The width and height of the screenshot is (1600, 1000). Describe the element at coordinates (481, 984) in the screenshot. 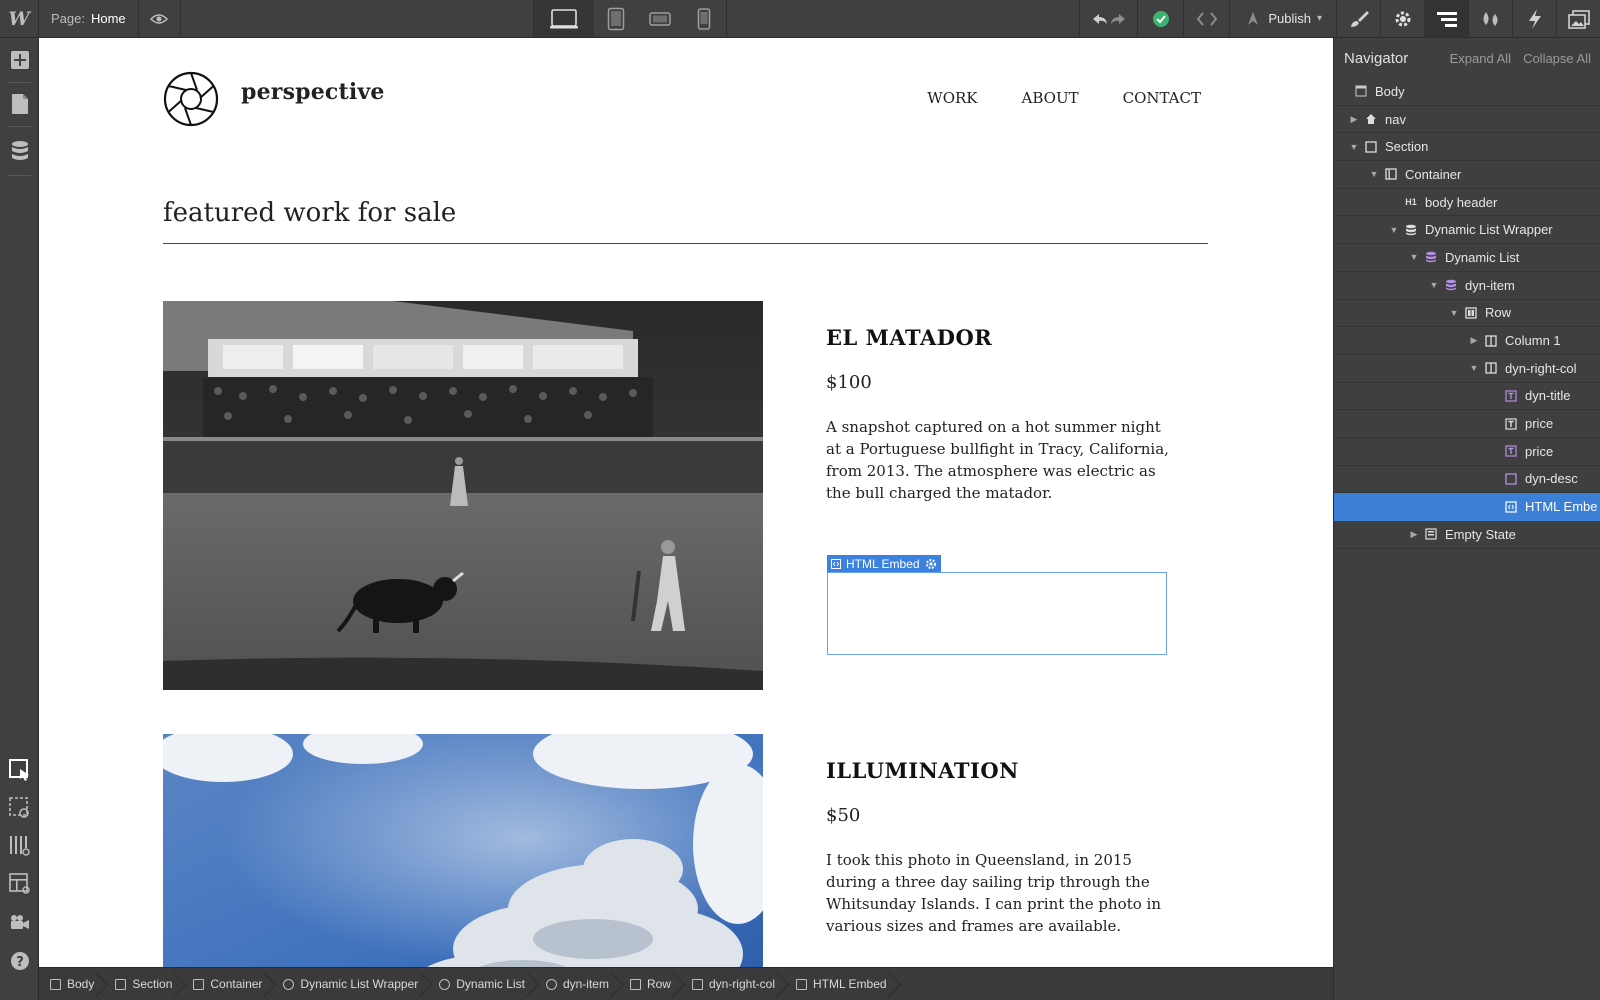

I see `breadcrumb-dynamic-list: Dynamic List` at that location.